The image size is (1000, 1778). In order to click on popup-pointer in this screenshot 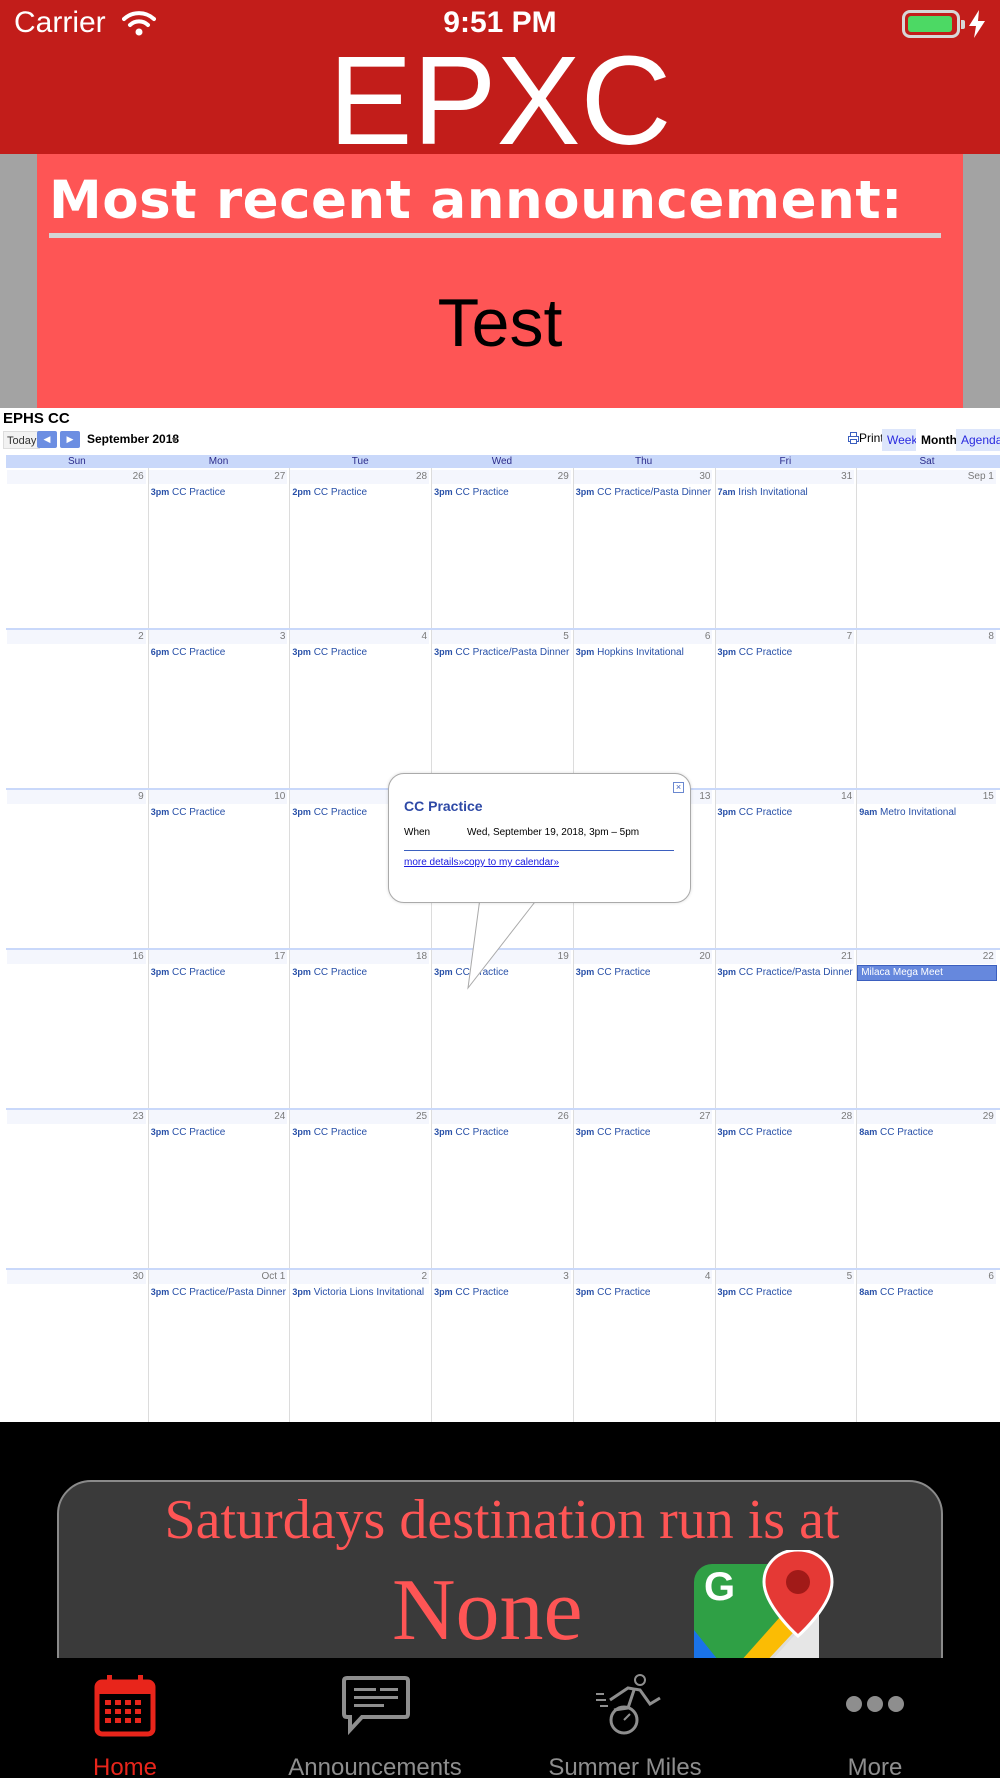, I will do `click(503, 942)`.